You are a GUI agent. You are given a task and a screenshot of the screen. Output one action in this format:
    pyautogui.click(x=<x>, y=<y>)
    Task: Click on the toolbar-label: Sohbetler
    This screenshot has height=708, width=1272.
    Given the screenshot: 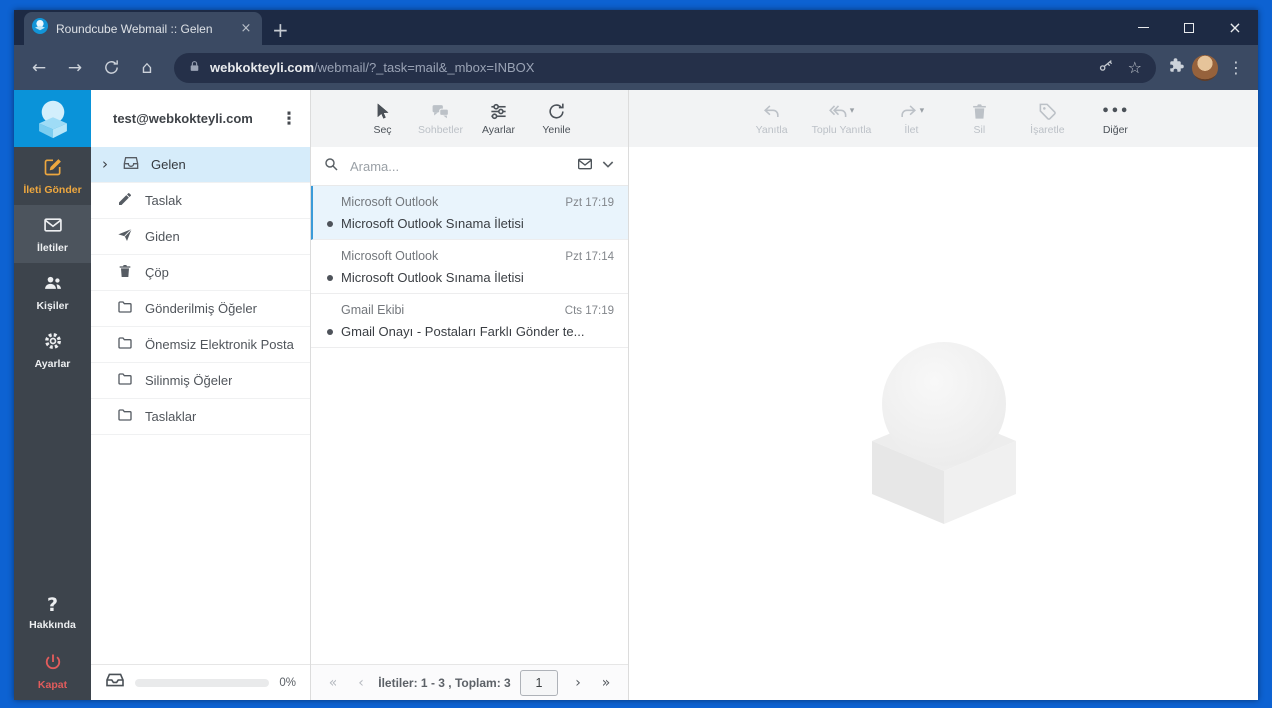 What is the action you would take?
    pyautogui.click(x=440, y=130)
    